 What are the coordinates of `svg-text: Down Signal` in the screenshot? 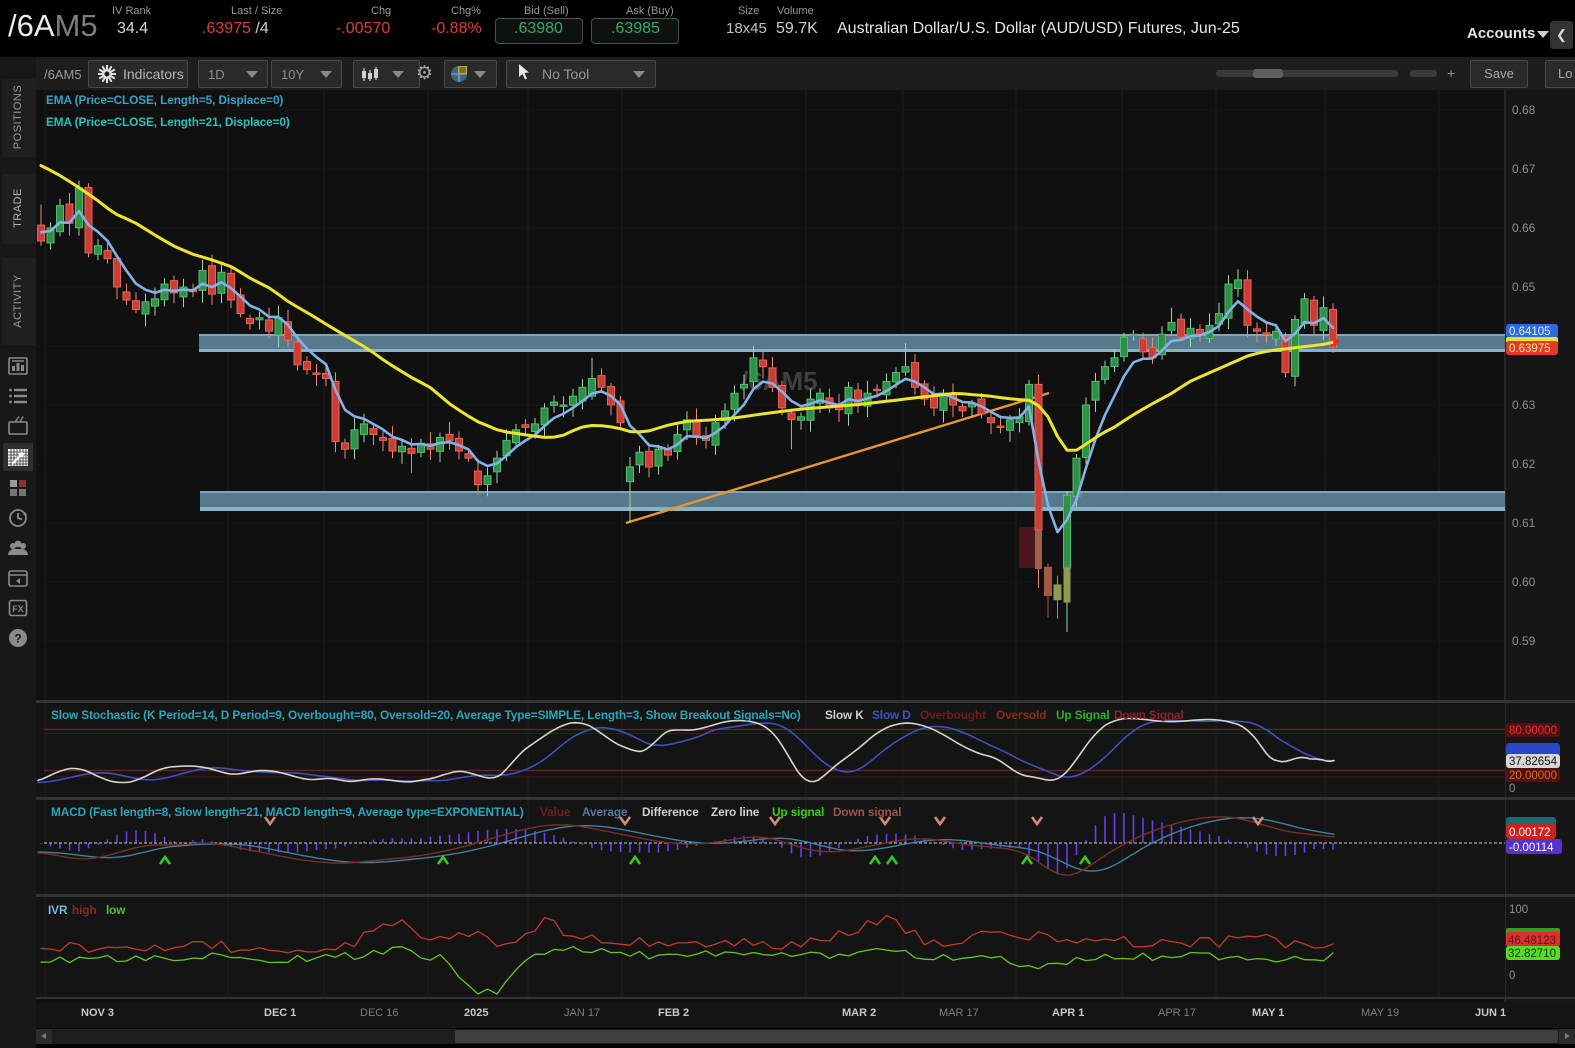 It's located at (1149, 715).